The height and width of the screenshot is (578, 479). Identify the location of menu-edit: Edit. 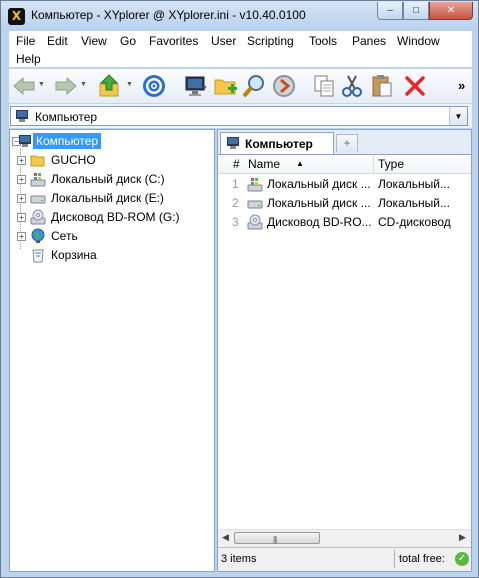
(57, 41).